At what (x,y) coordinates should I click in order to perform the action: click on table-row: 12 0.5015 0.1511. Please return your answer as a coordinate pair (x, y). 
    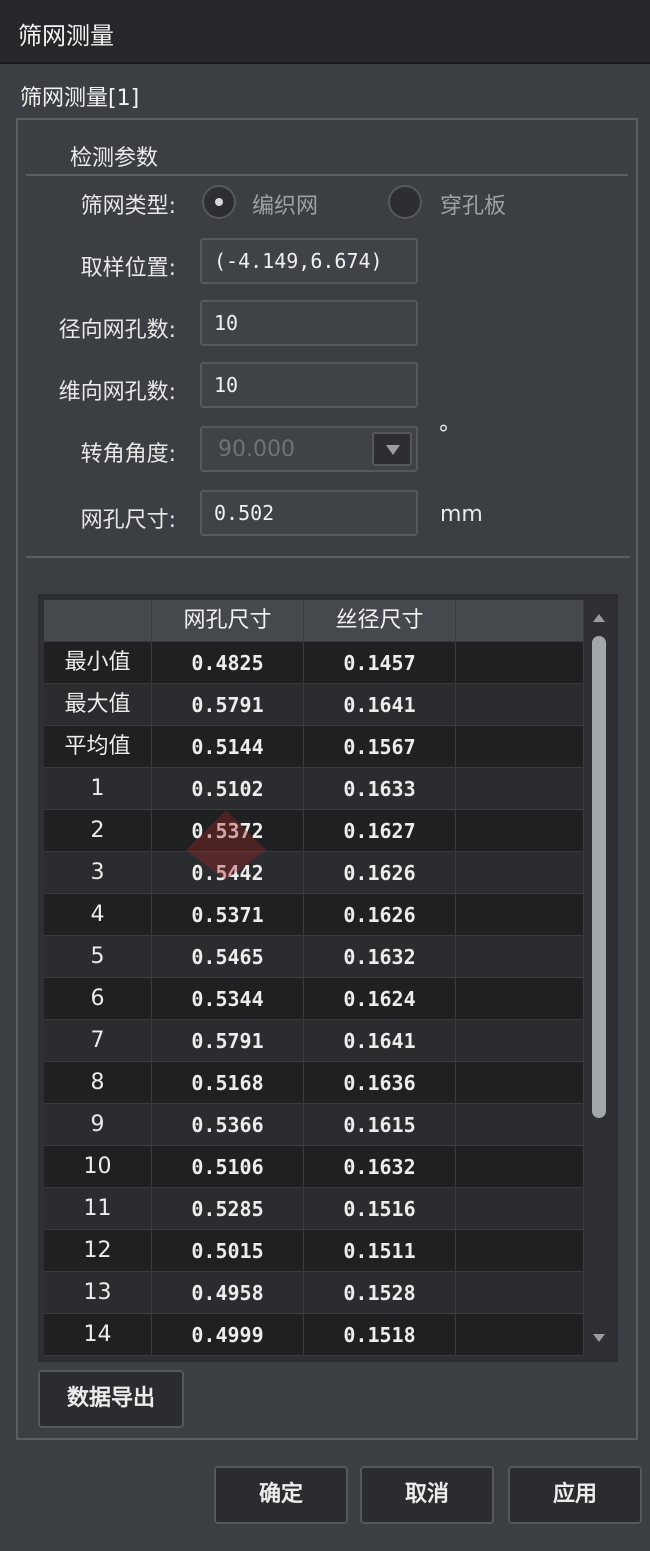
    Looking at the image, I should click on (314, 1251).